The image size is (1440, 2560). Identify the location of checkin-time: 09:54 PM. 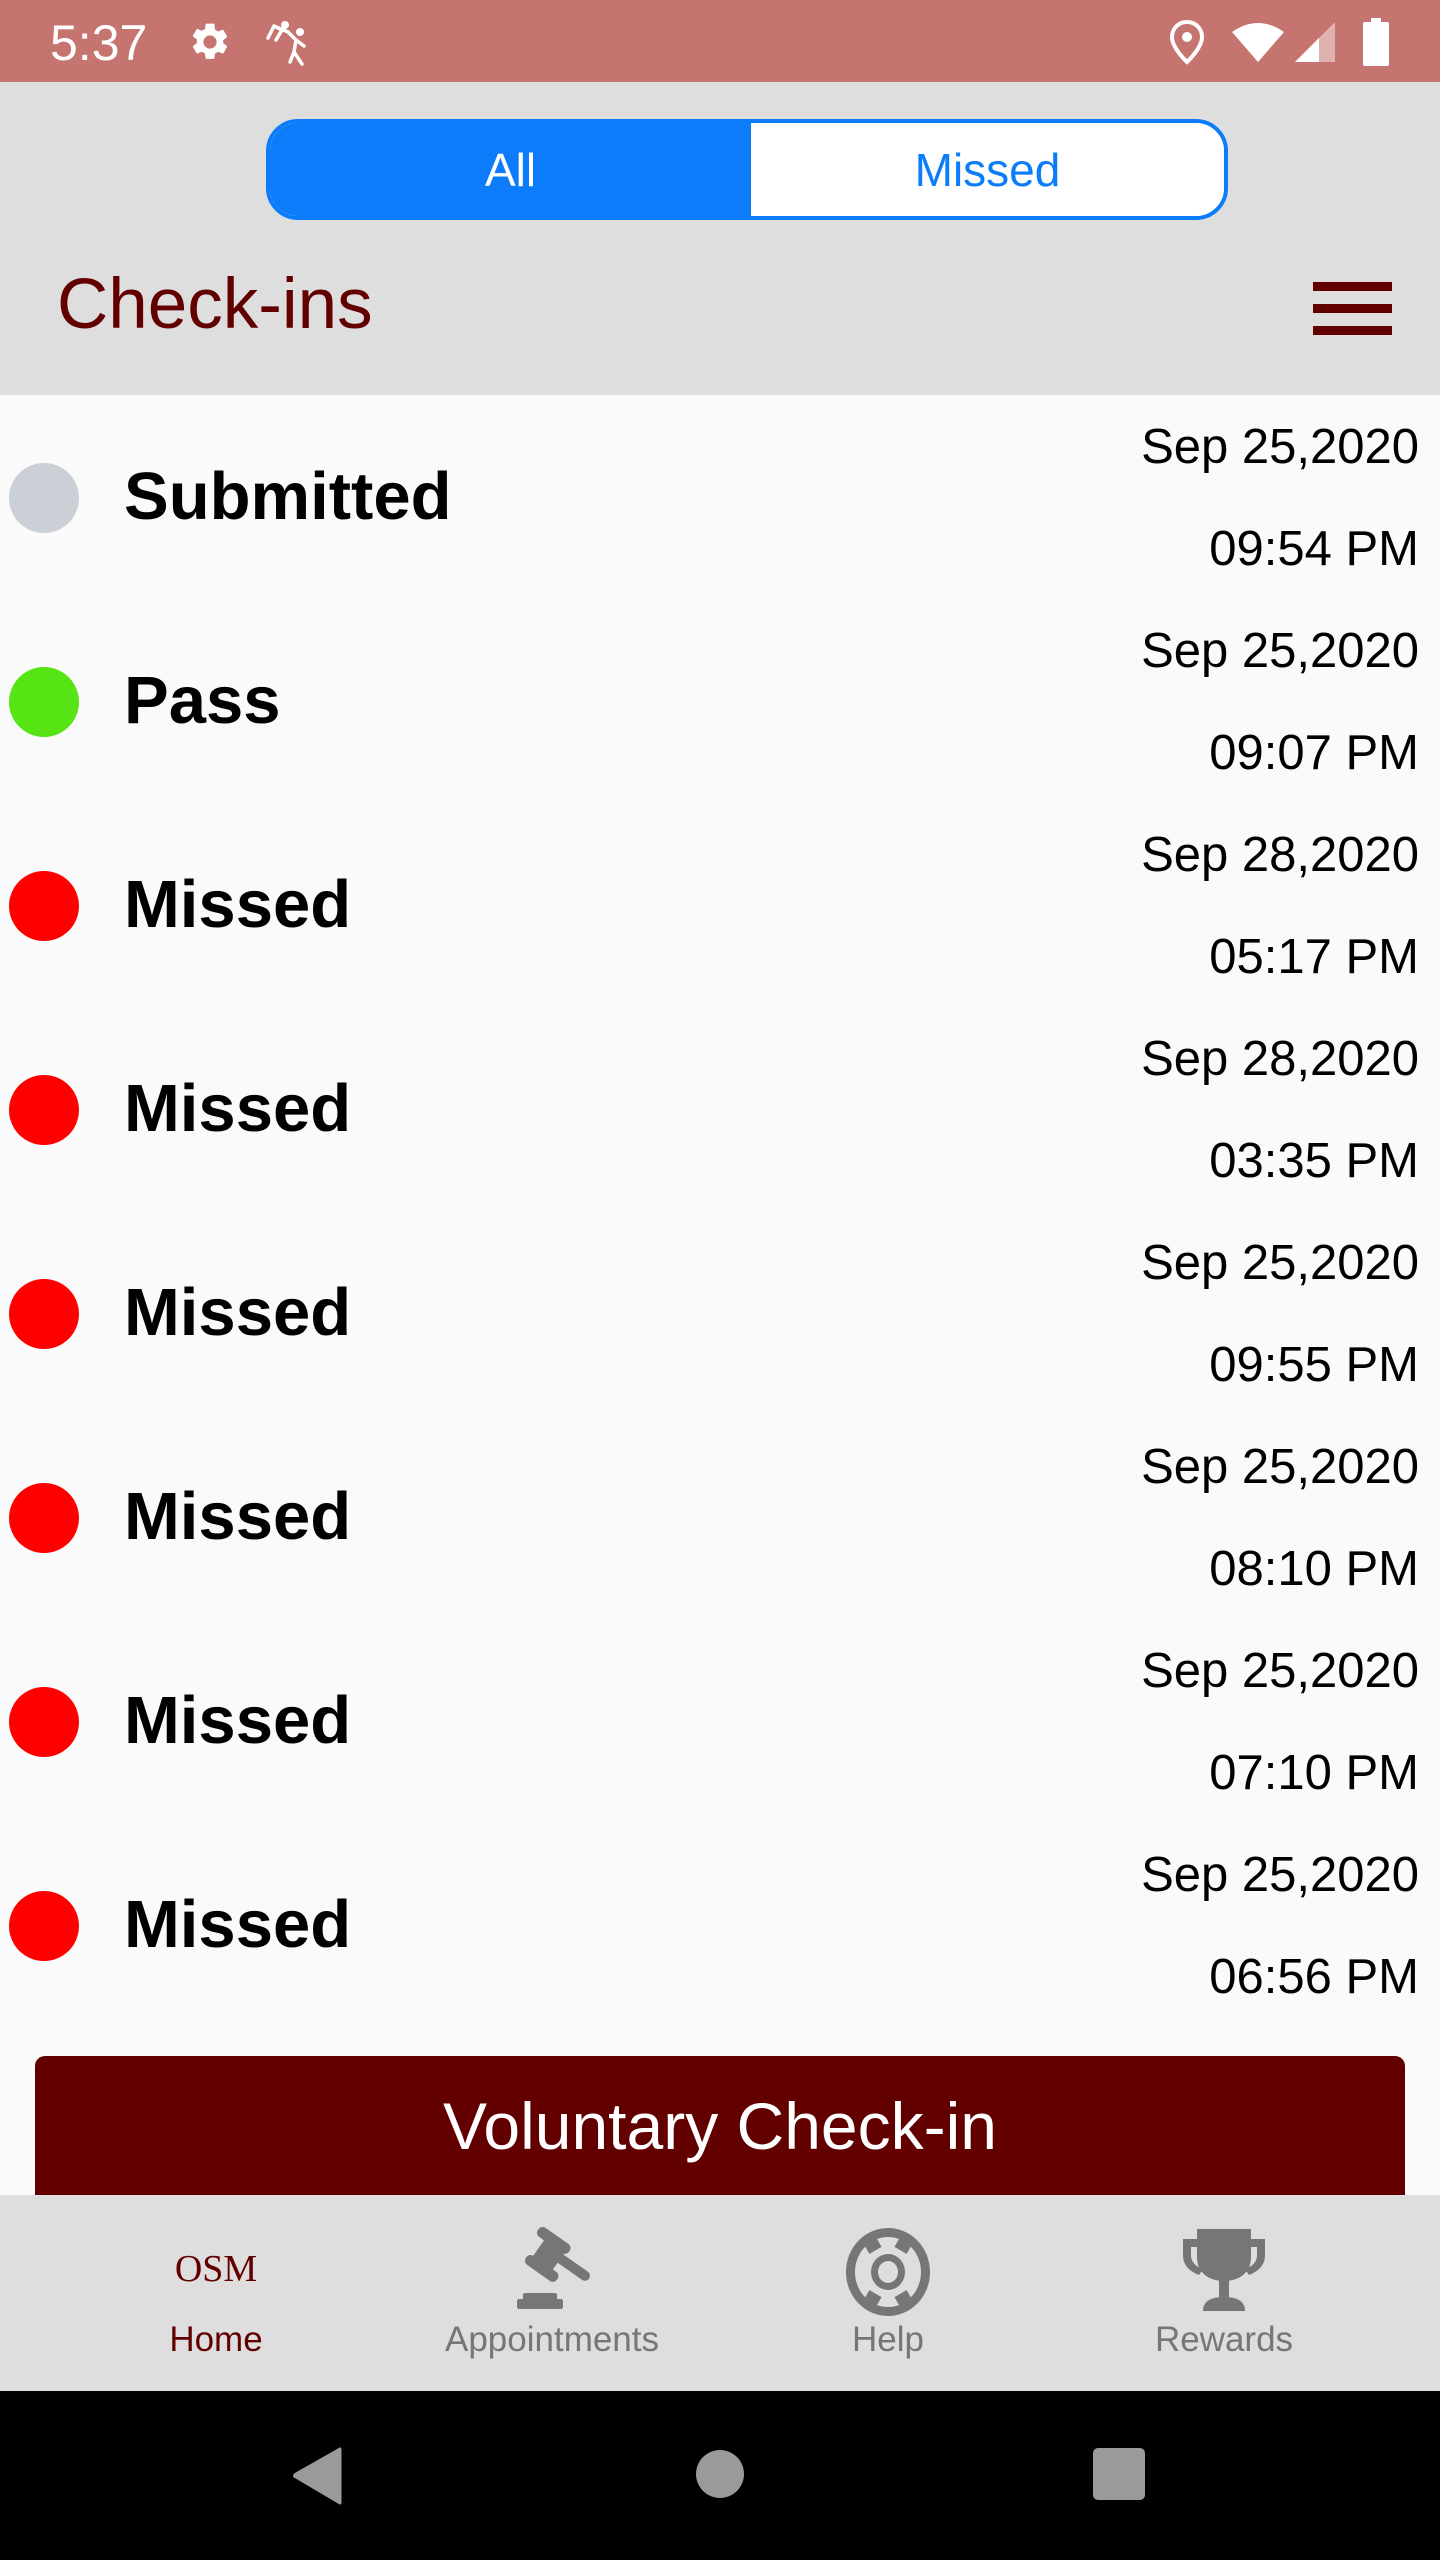
(1314, 549).